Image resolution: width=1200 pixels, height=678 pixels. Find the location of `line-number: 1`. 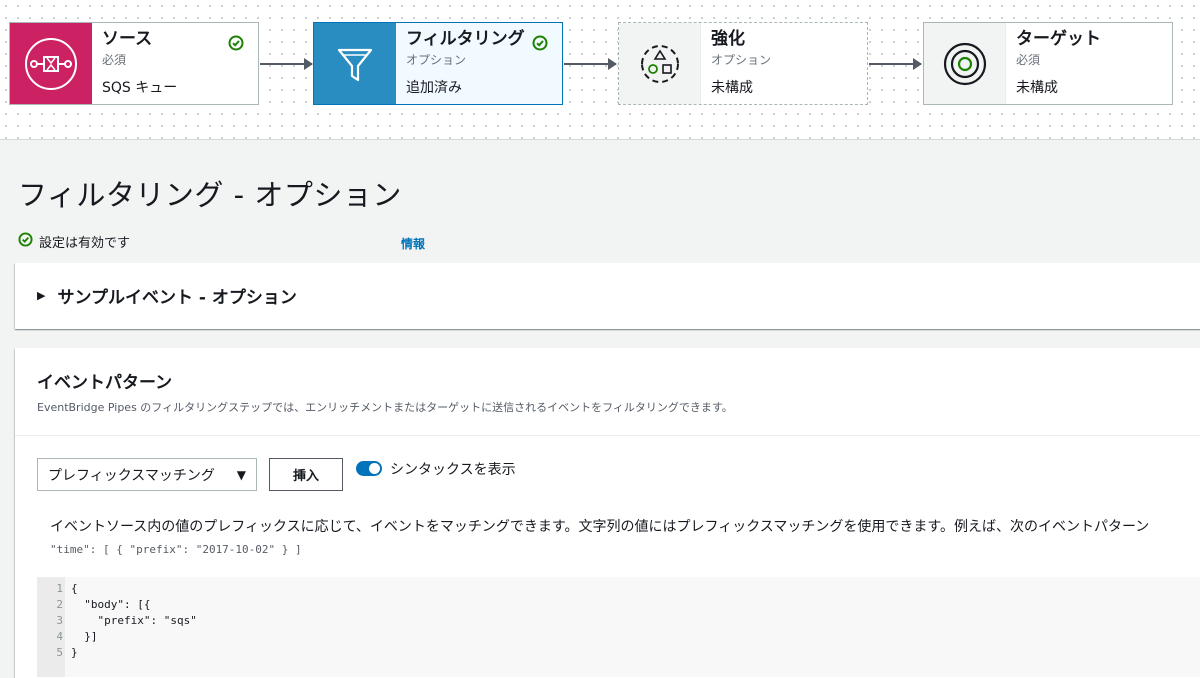

line-number: 1 is located at coordinates (59, 588).